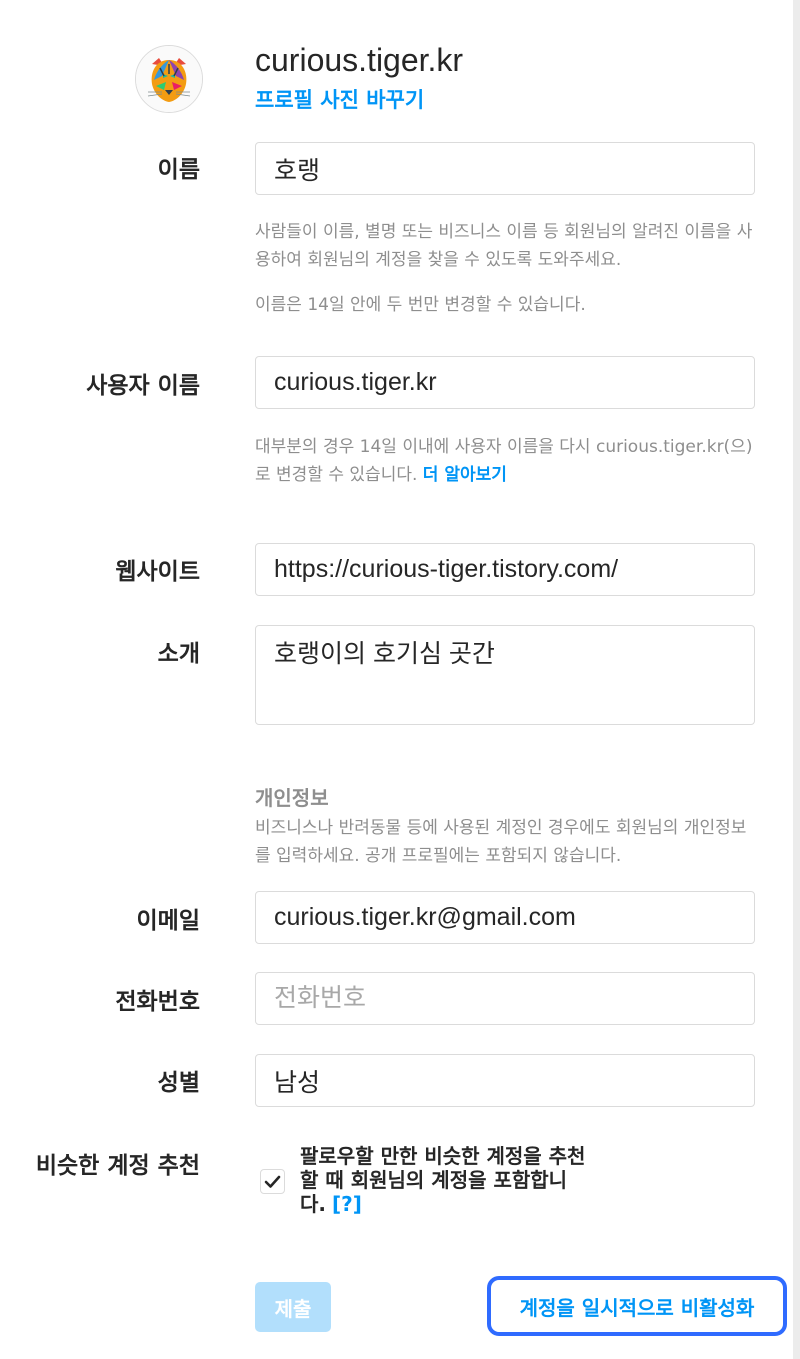 The height and width of the screenshot is (1359, 800). What do you see at coordinates (420, 305) in the screenshot?
I see `name-change-limit: 이름은 14일 안에 두 번만 변경할 수 있습니다.` at bounding box center [420, 305].